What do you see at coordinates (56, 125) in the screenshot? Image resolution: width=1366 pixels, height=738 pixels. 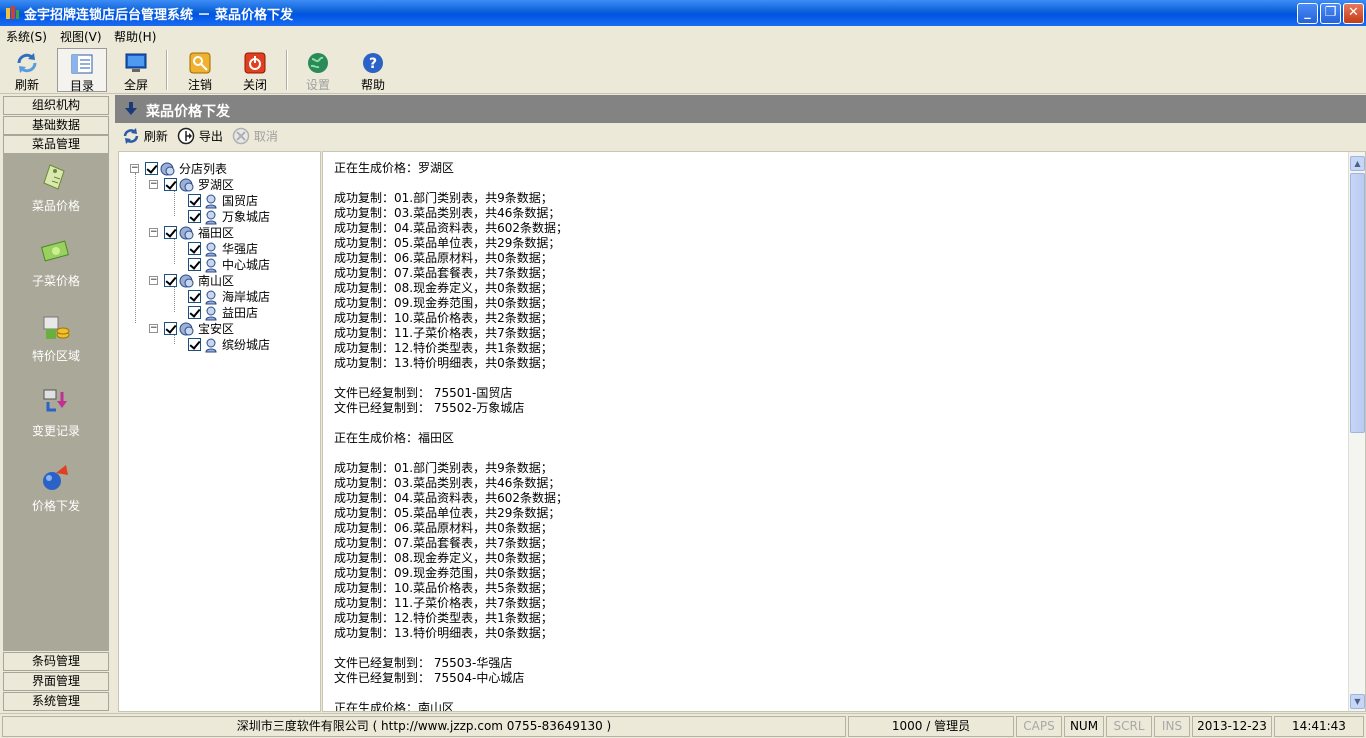 I see `nav-basic-data: 基础数据` at bounding box center [56, 125].